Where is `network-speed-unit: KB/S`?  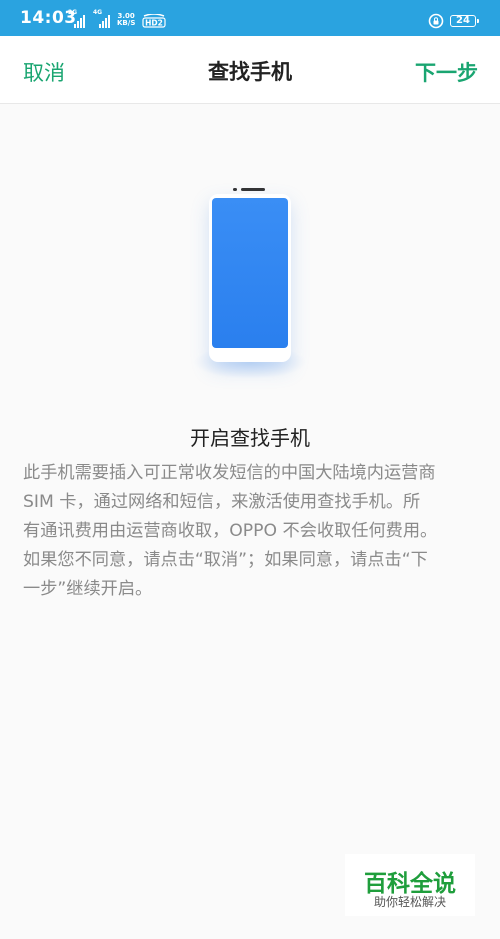
network-speed-unit: KB/S is located at coordinates (126, 23).